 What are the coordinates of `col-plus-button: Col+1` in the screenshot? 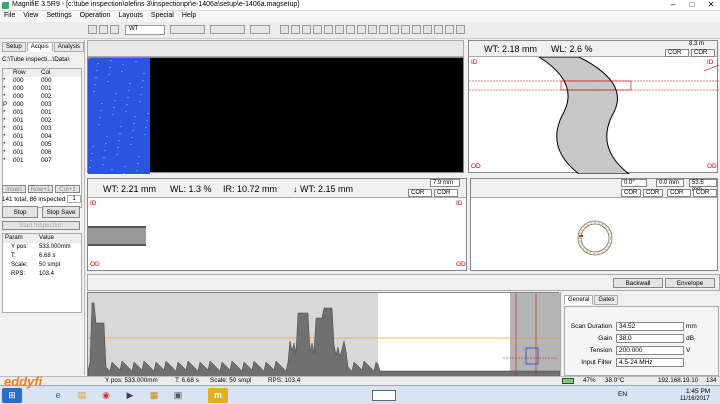 It's located at (67, 189).